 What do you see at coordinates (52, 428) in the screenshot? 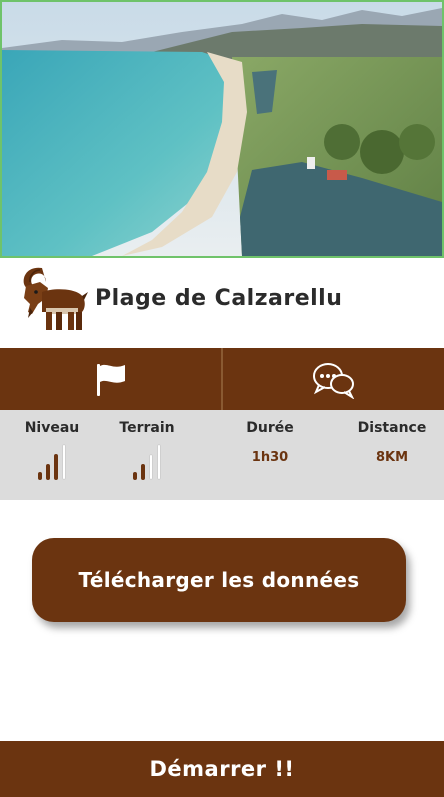
I see `stat-niveau-label: Niveau` at bounding box center [52, 428].